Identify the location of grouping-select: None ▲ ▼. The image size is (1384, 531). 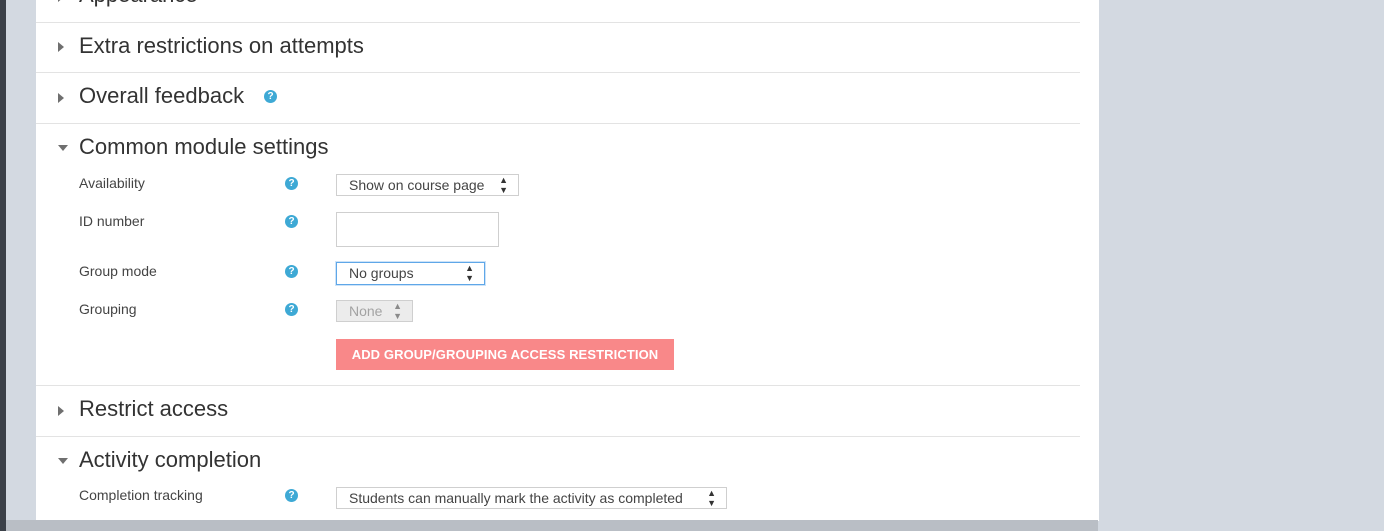
(374, 311).